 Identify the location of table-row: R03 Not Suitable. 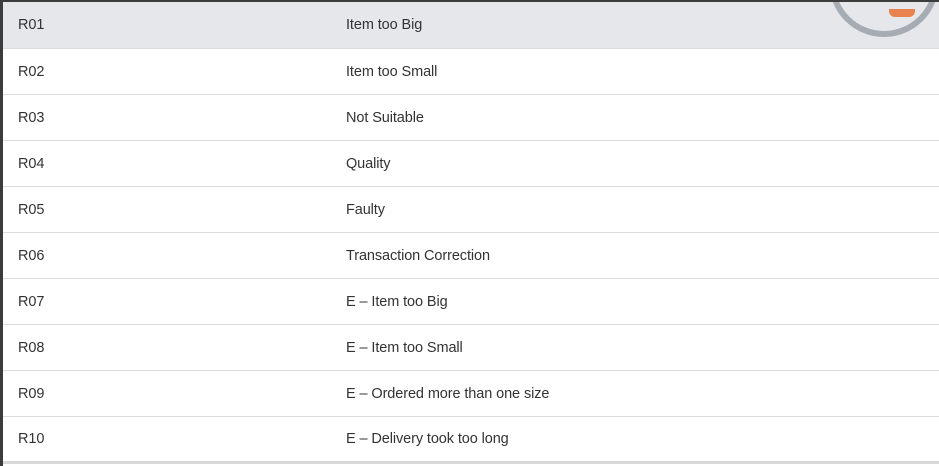
(471, 118).